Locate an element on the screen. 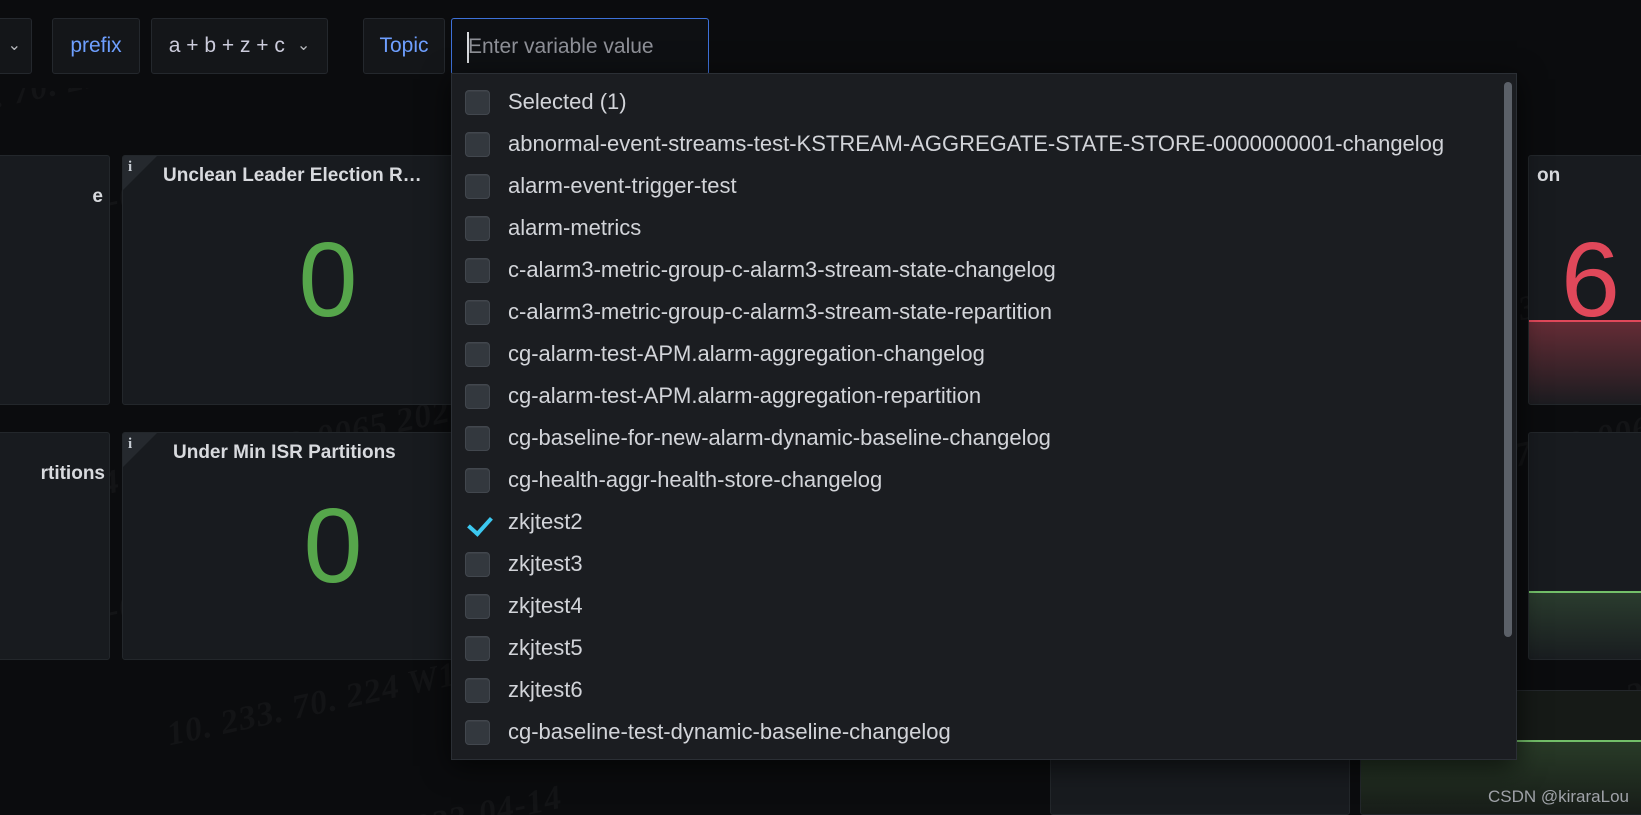 The height and width of the screenshot is (815, 1641). topic-variable-input: Enter variable value is located at coordinates (580, 46).